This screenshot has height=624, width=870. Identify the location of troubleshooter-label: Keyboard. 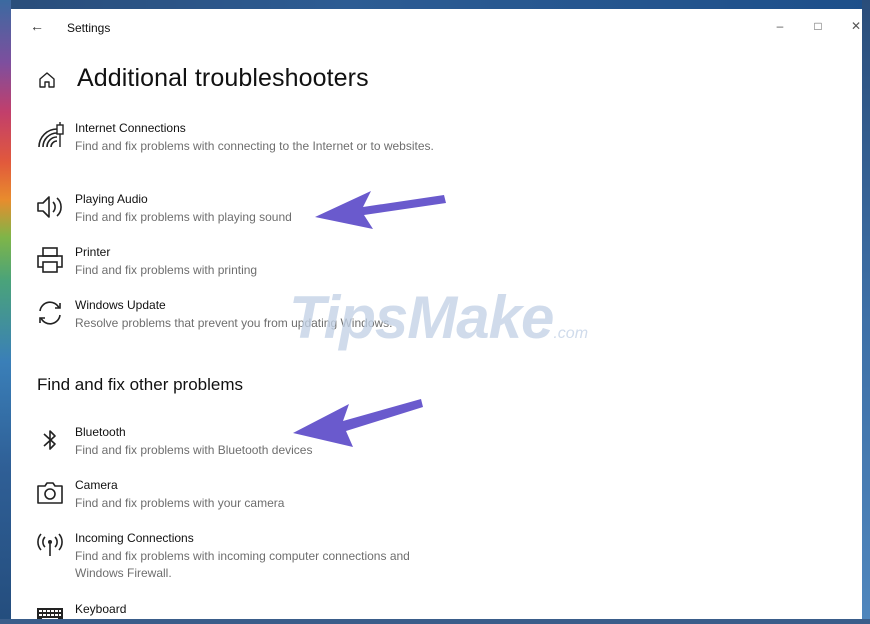
(101, 609).